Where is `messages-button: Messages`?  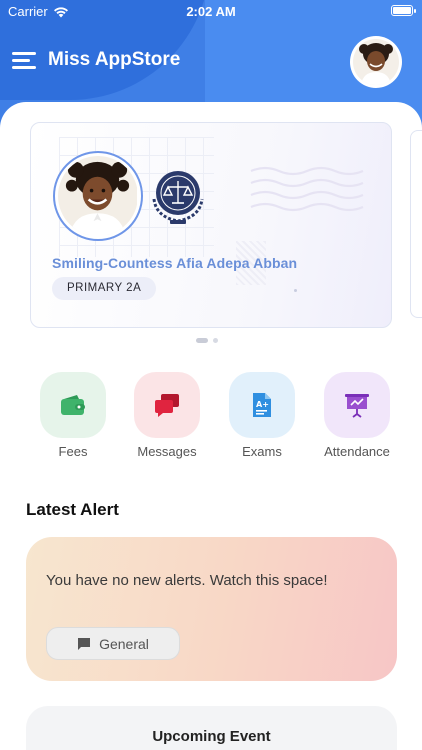 messages-button: Messages is located at coordinates (167, 415).